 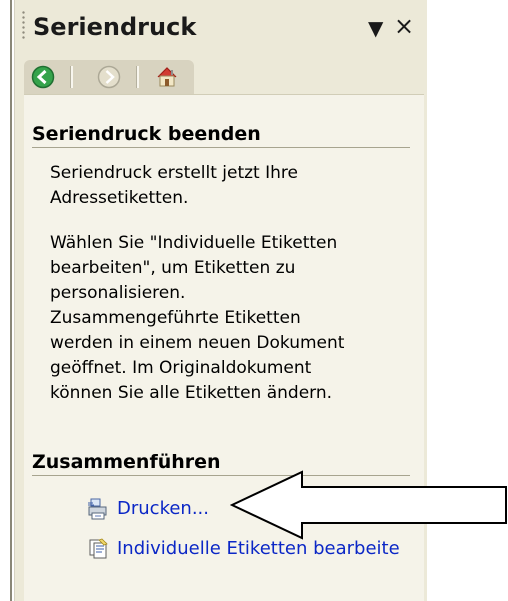 I want to click on section-title-merge: Zusammenführen, so click(x=126, y=462).